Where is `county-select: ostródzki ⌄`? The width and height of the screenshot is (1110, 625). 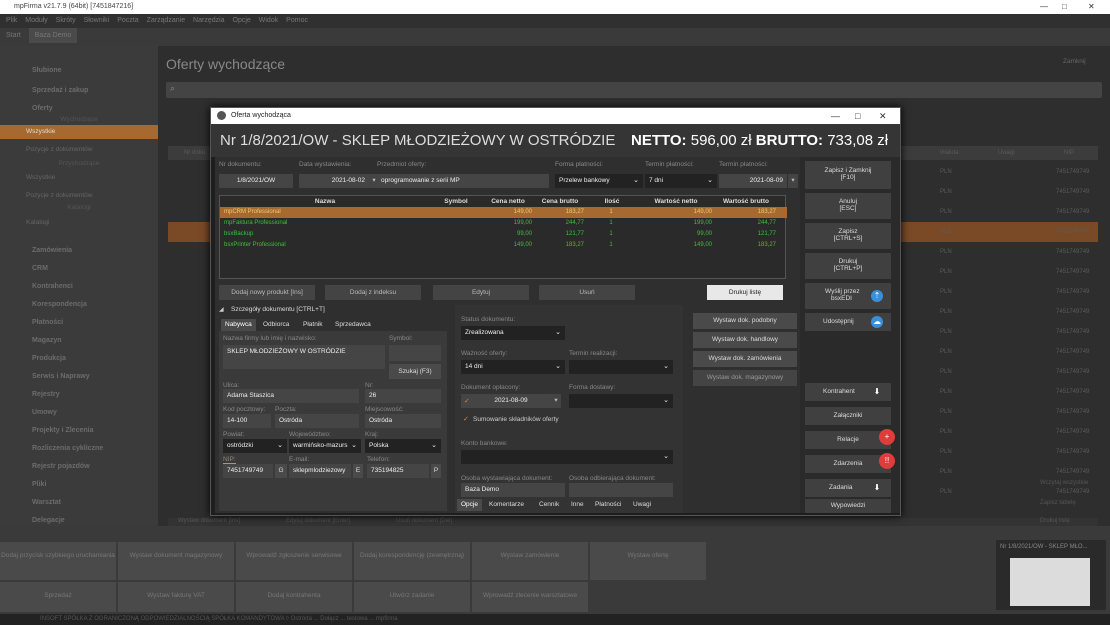
county-select: ostródzki ⌄ is located at coordinates (255, 446).